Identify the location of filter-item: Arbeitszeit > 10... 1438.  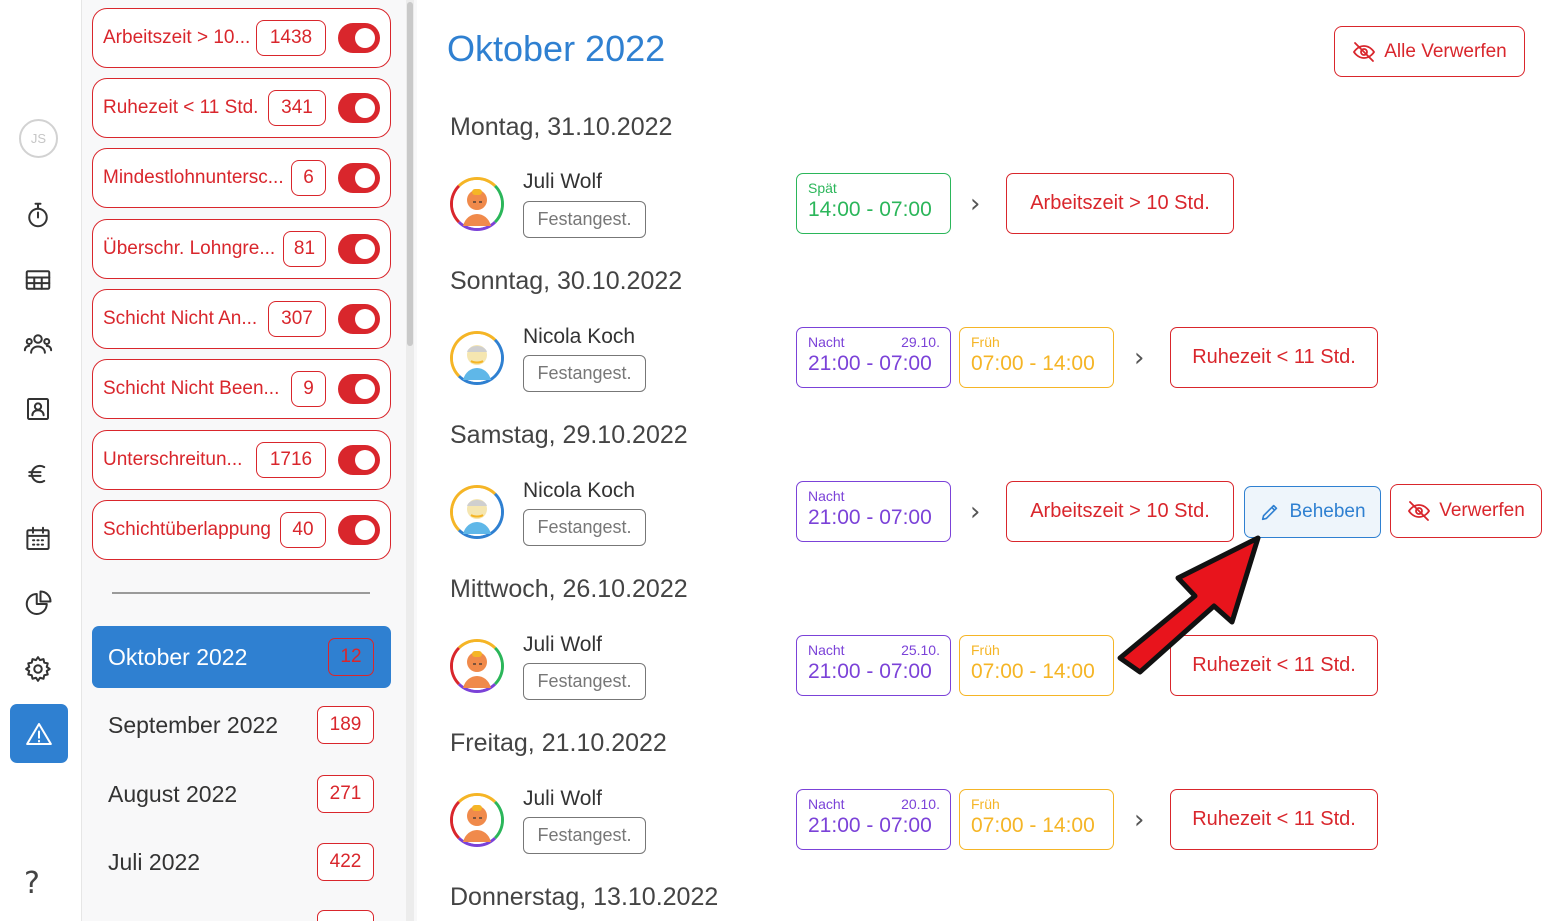
(241, 38).